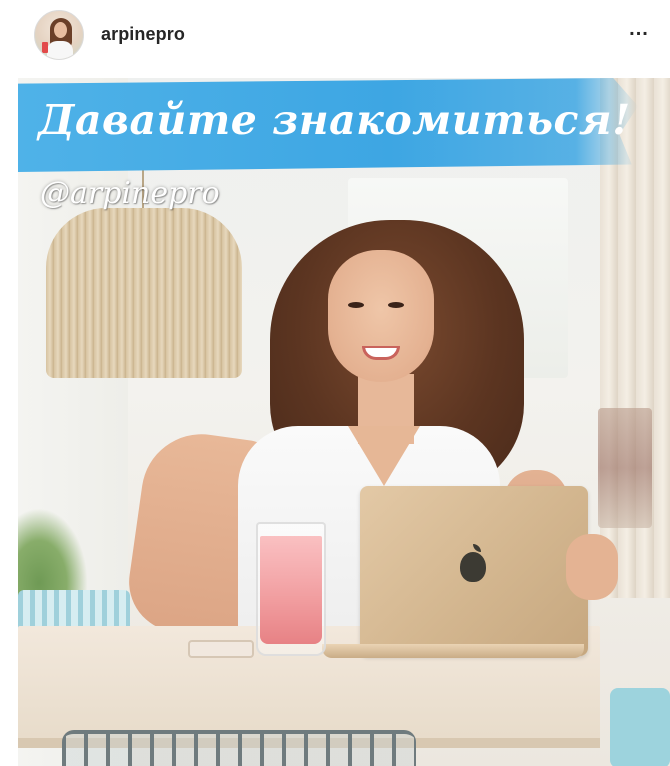 The width and height of the screenshot is (670, 766). I want to click on banner-title: Давайте знакомиться!, so click(334, 120).